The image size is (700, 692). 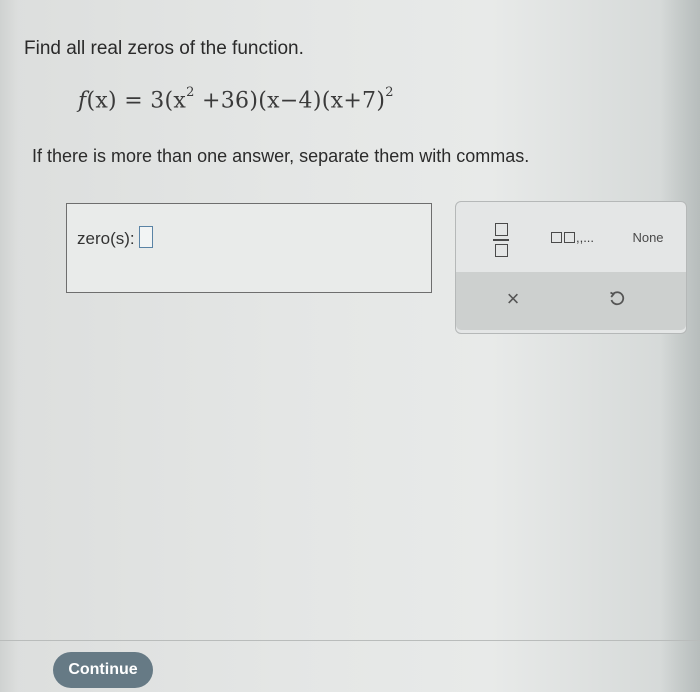 I want to click on keypad-row: ,,... None, so click(x=571, y=237).